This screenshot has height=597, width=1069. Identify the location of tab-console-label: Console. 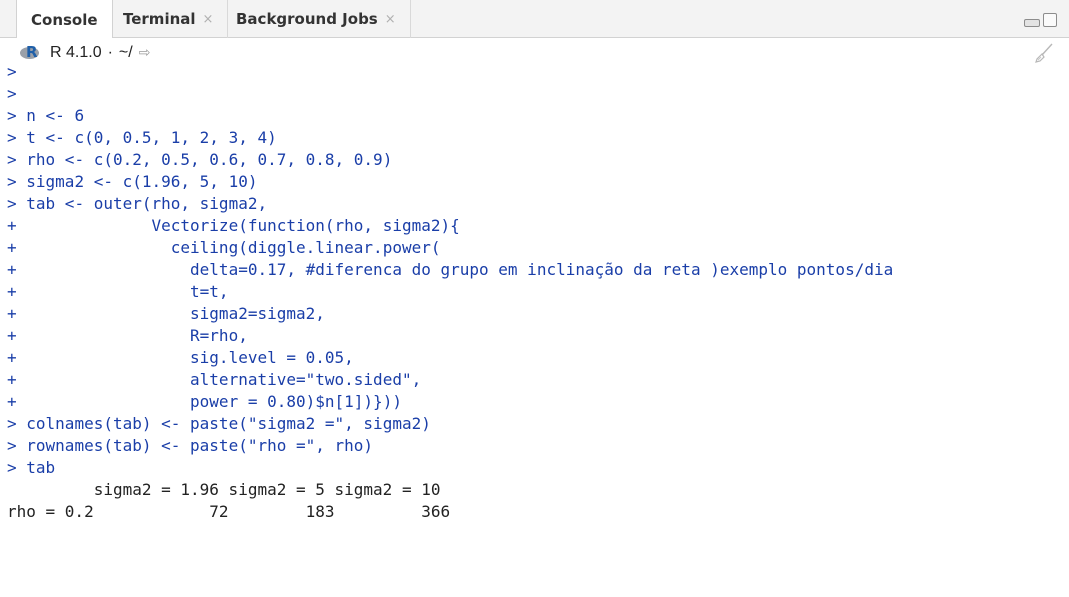
(64, 19).